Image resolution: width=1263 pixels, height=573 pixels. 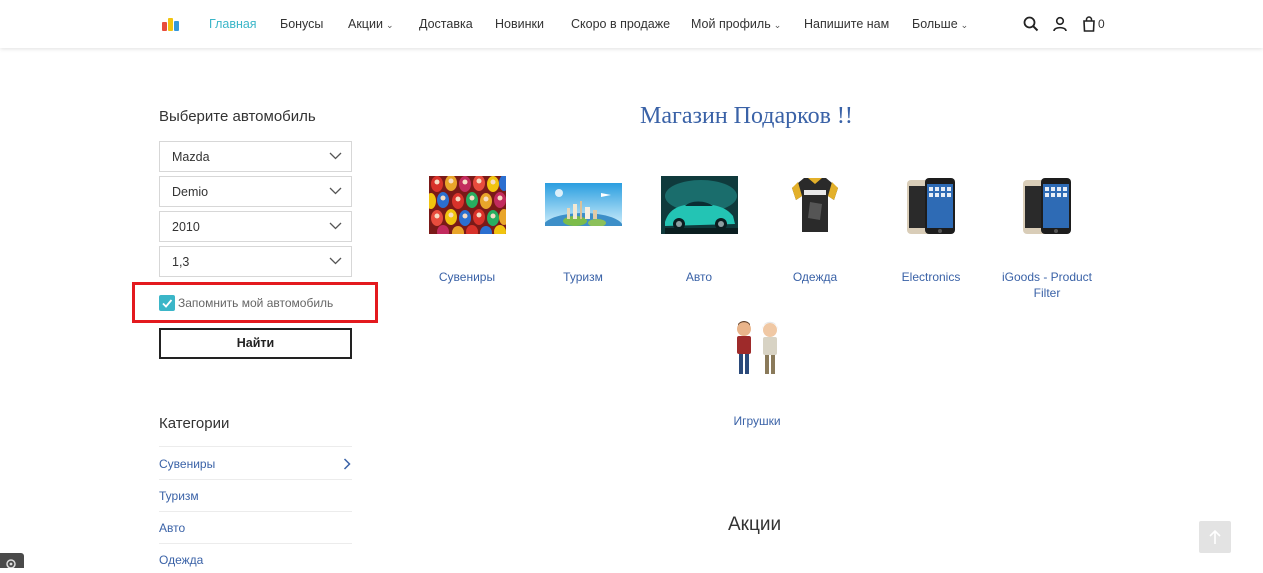 What do you see at coordinates (846, 24) in the screenshot?
I see `nav-contact: Напишите нам` at bounding box center [846, 24].